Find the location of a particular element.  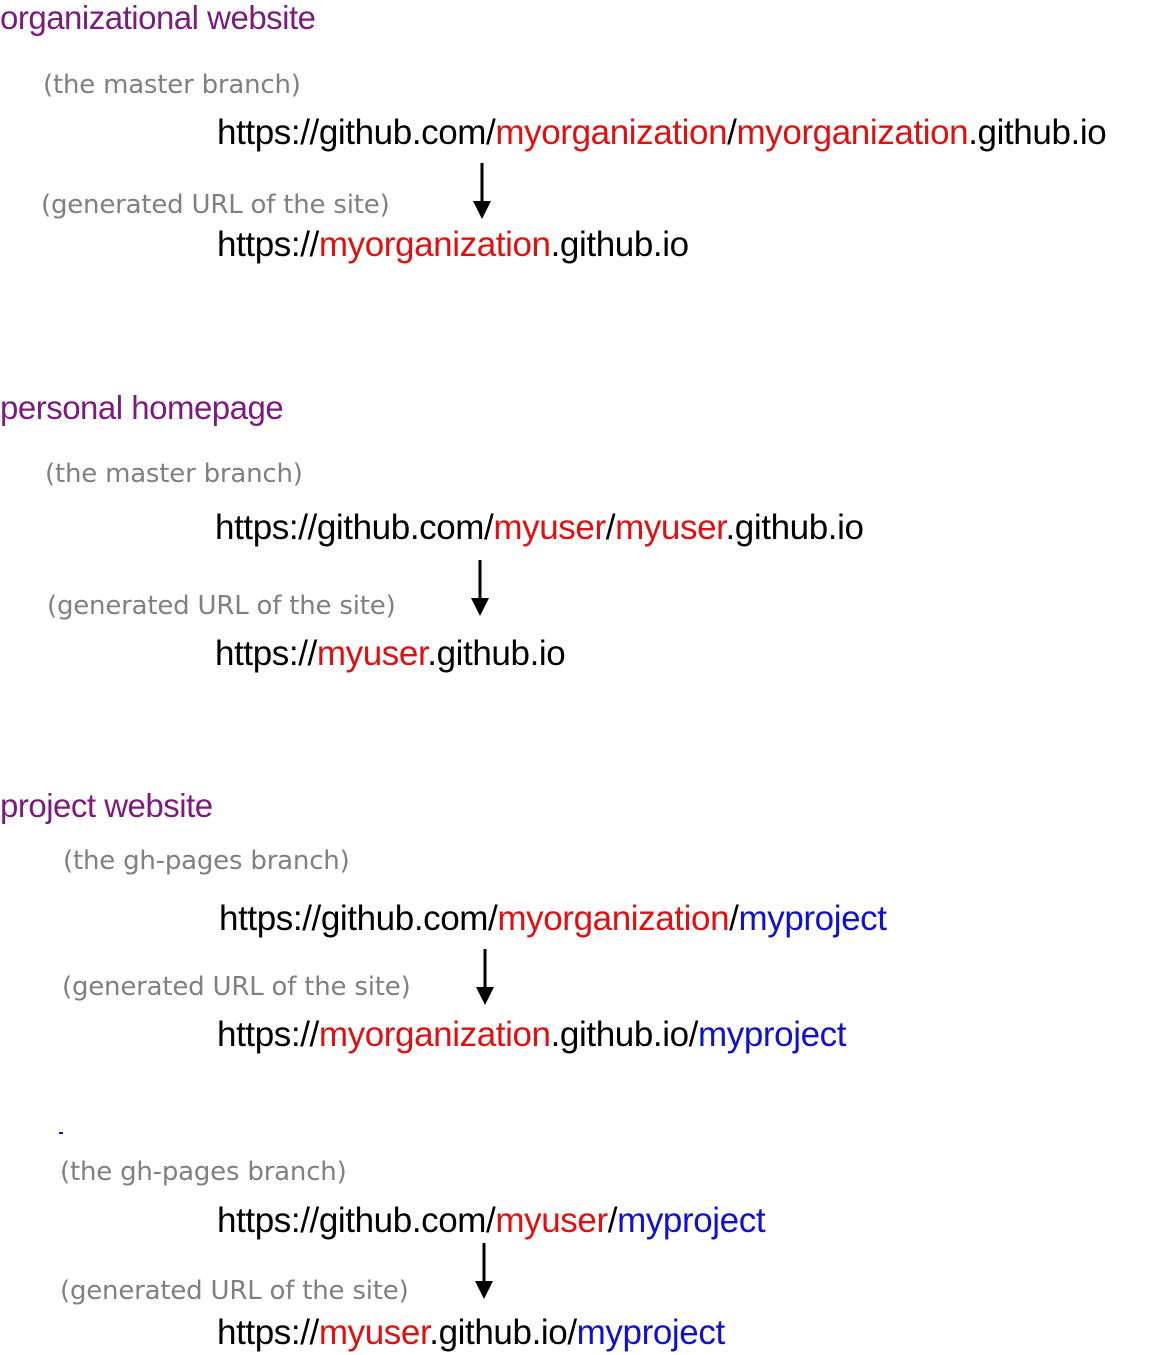

heading-organizational-website: organizational website is located at coordinates (158, 18).